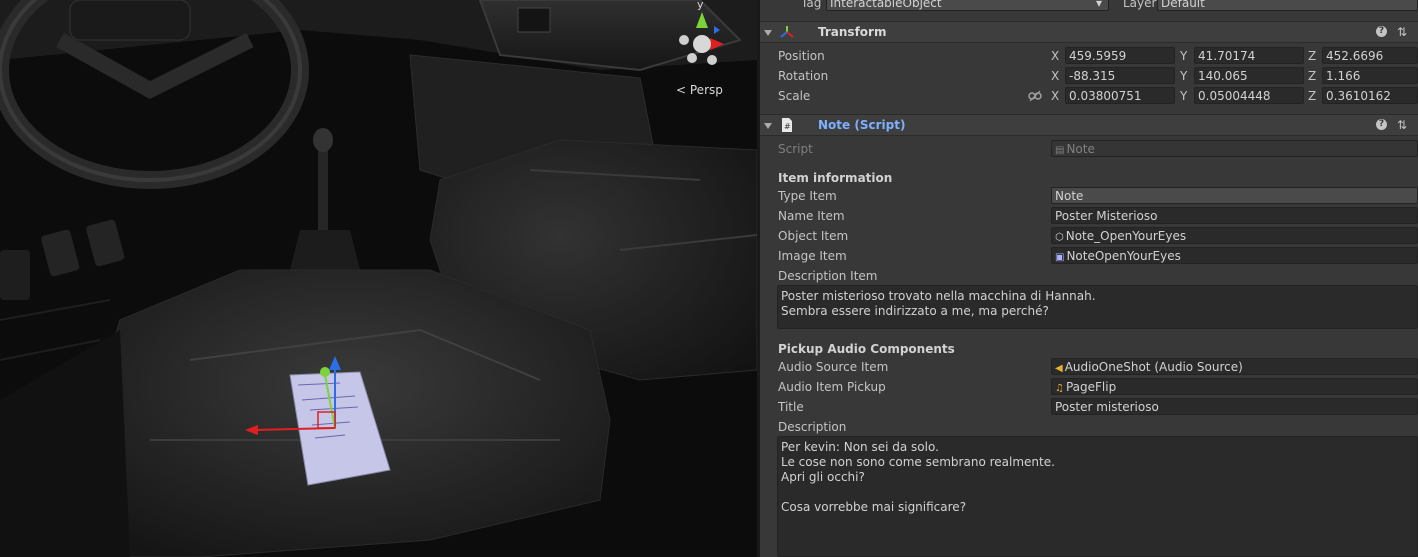  Describe the element at coordinates (833, 367) in the screenshot. I see `audio-source-label: Audio Source Item` at that location.